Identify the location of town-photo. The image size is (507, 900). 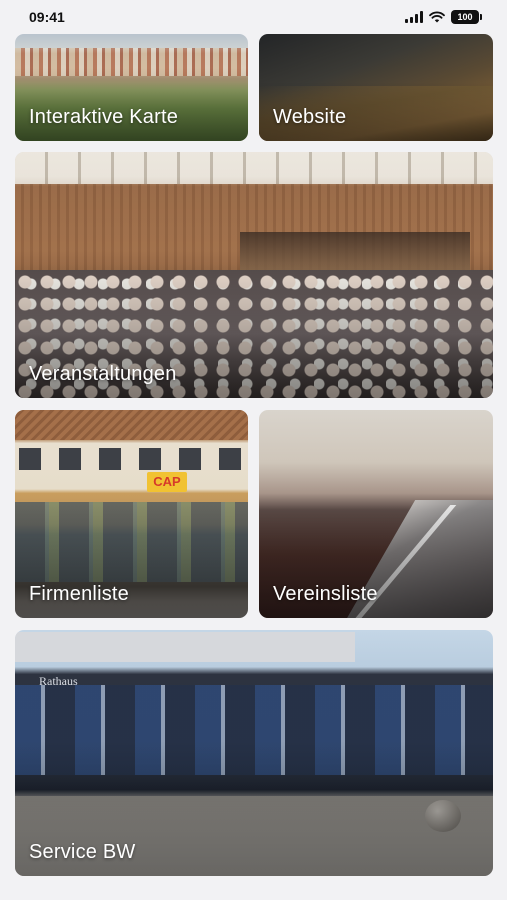
(131, 62).